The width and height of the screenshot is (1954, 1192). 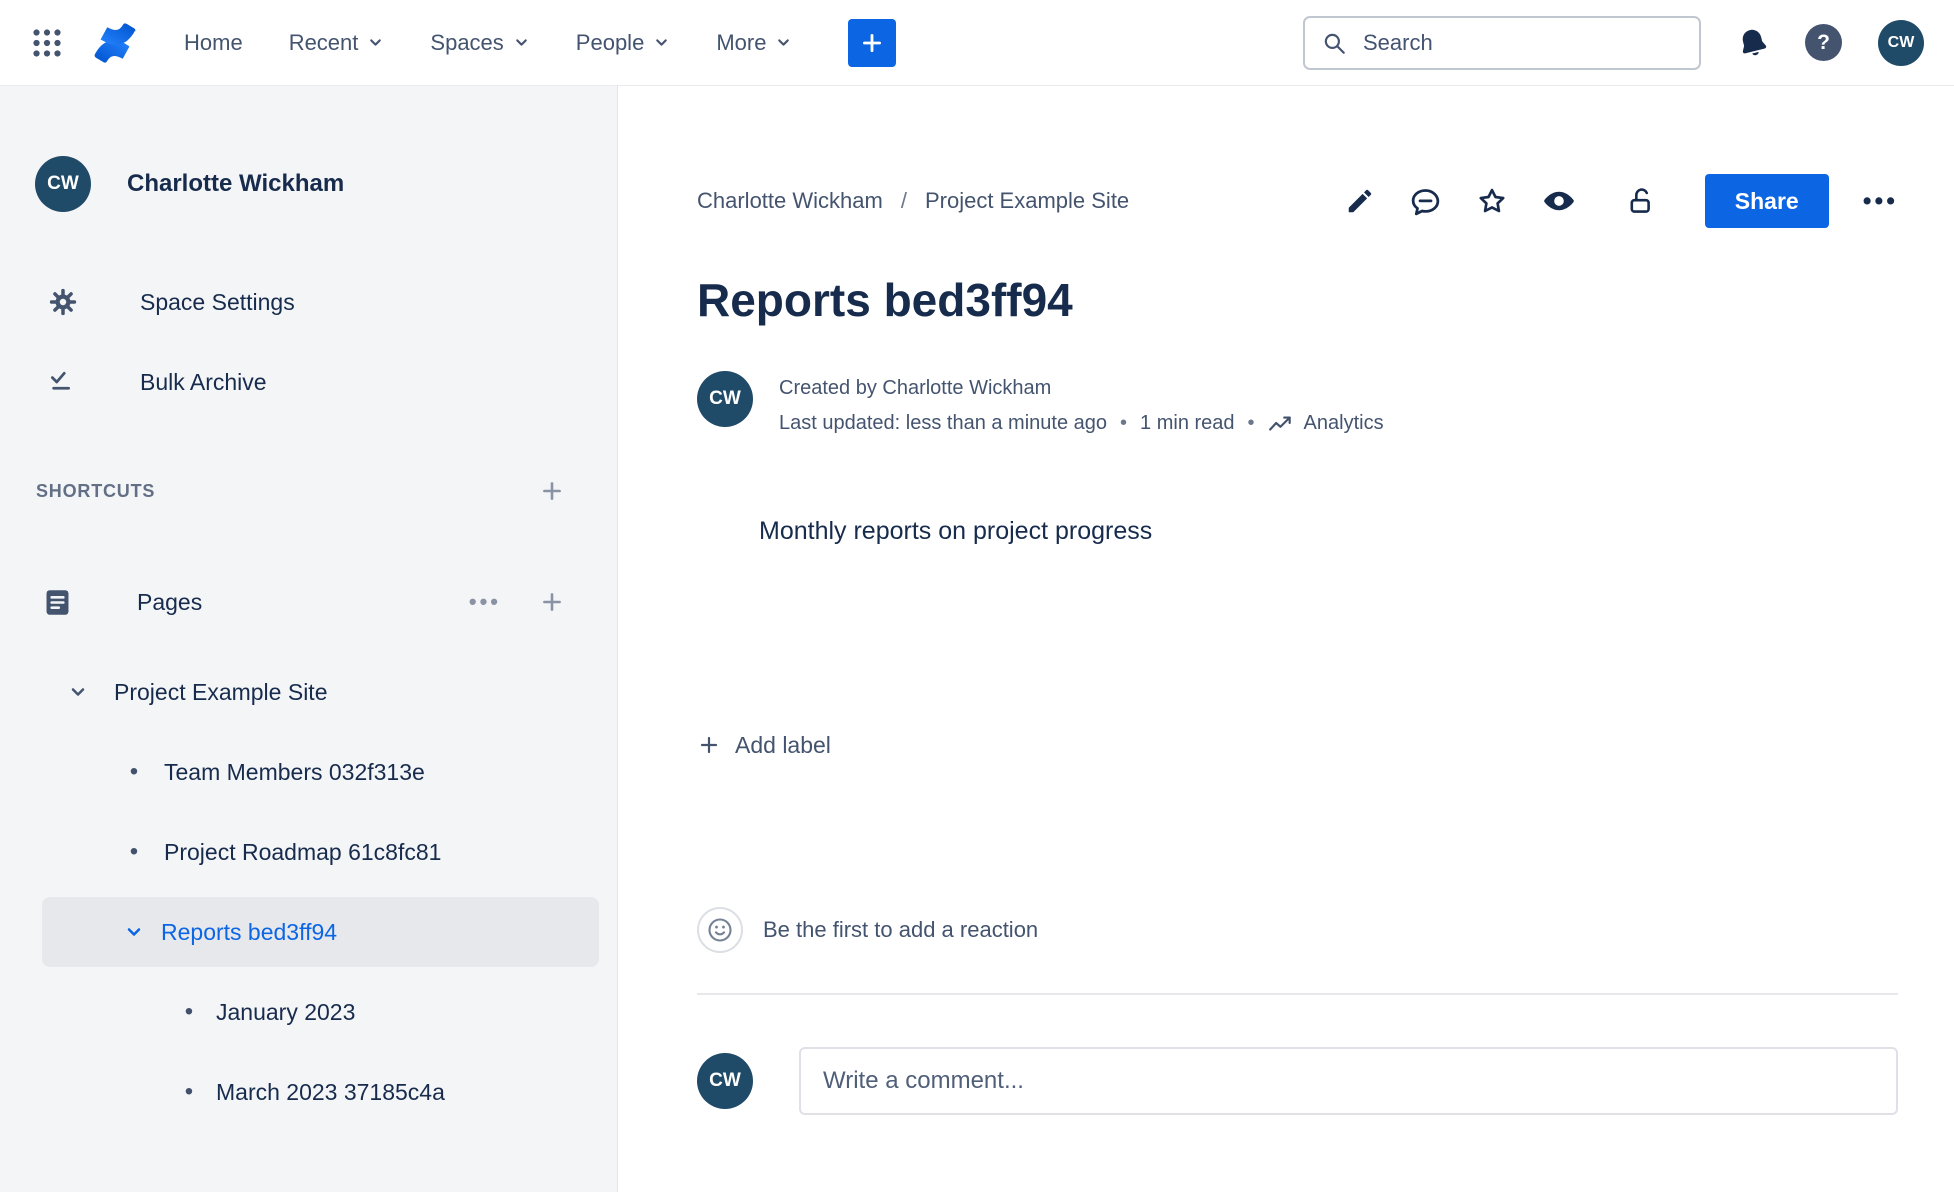 I want to click on space-name: Charlotte Wickham, so click(x=236, y=183).